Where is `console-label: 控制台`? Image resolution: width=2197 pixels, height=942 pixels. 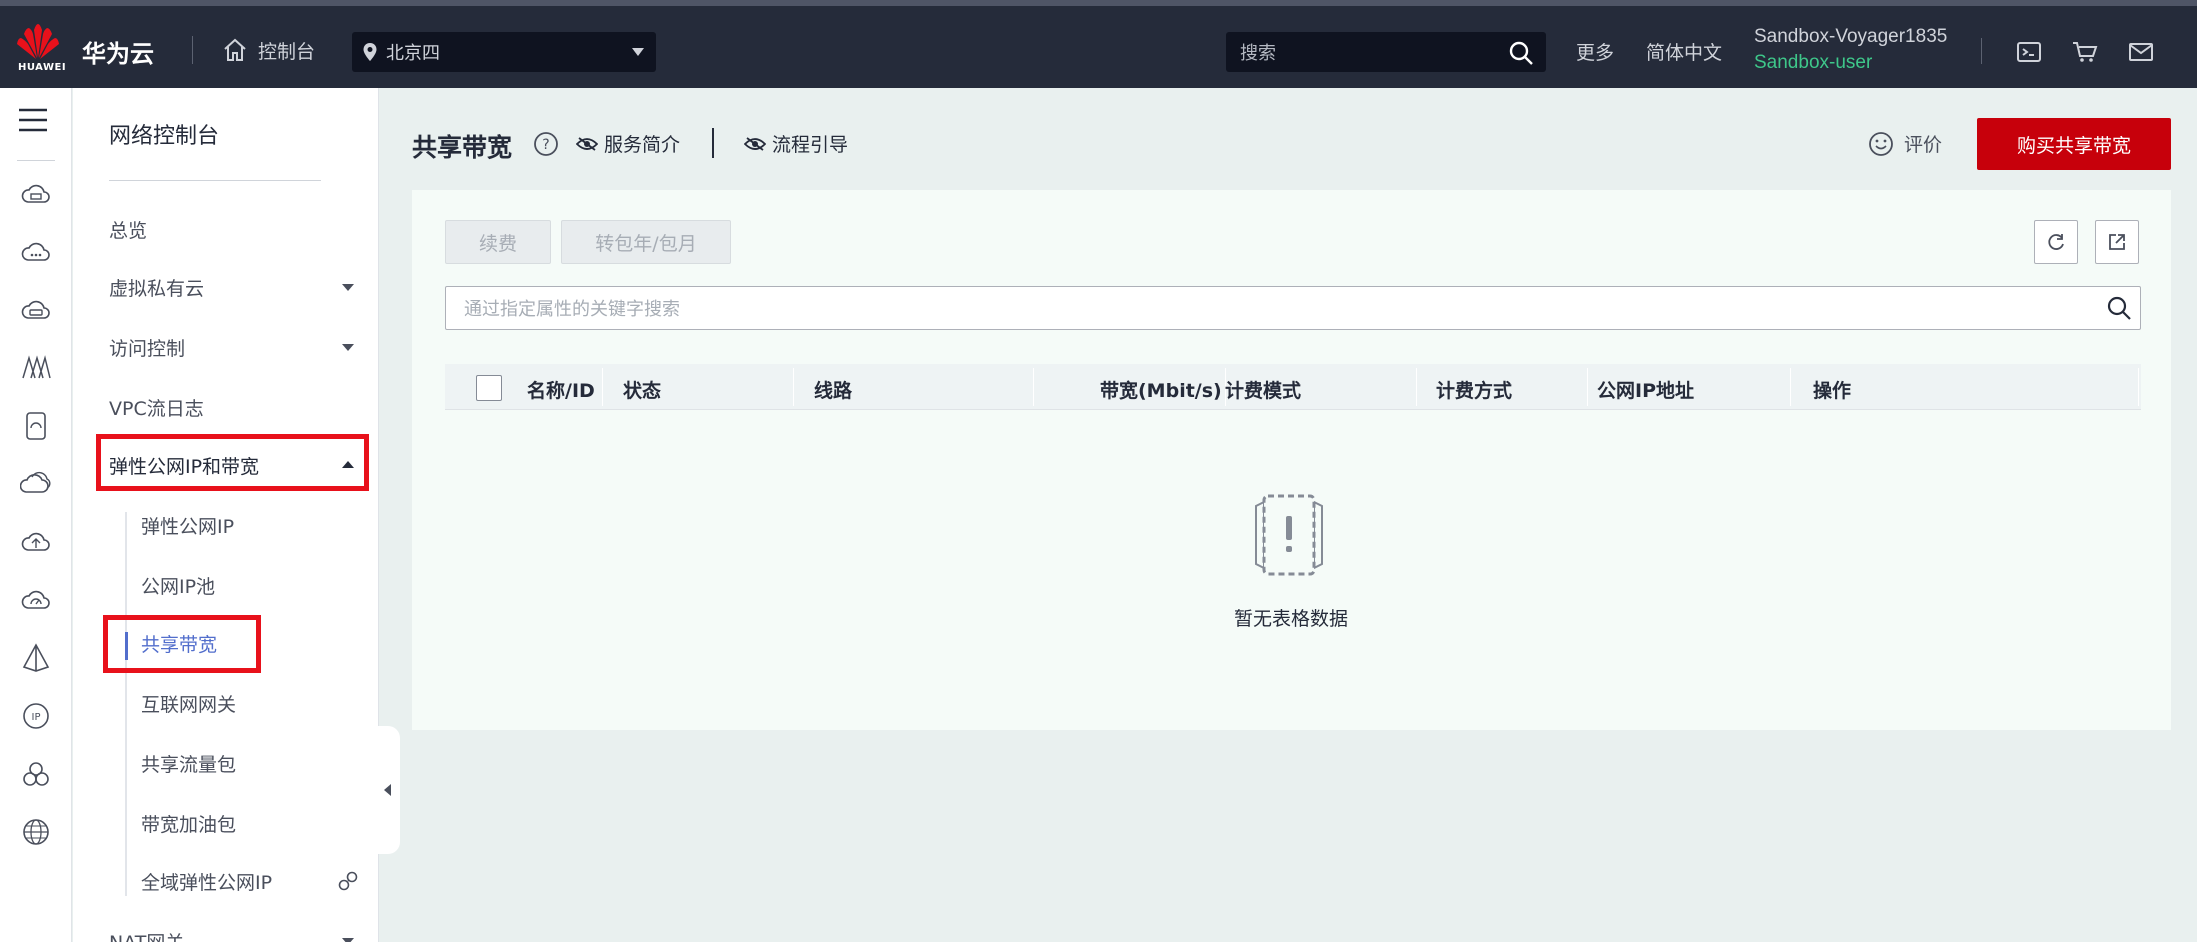 console-label: 控制台 is located at coordinates (287, 51).